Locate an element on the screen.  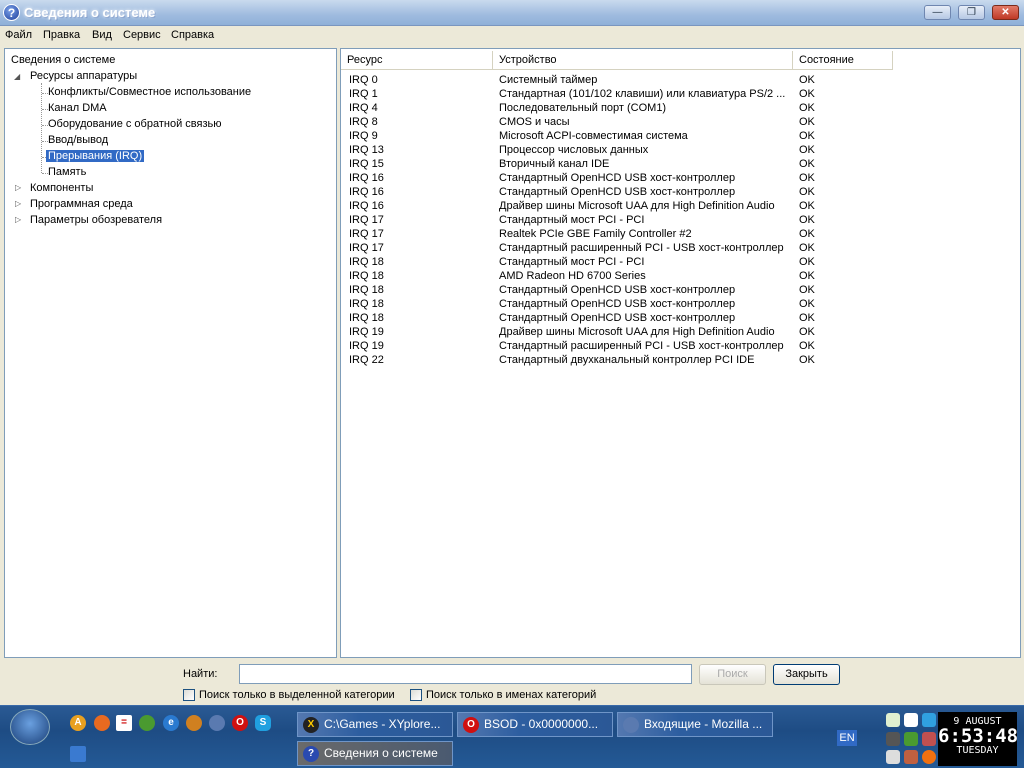
safely-remove-icon is located at coordinates (929, 739).